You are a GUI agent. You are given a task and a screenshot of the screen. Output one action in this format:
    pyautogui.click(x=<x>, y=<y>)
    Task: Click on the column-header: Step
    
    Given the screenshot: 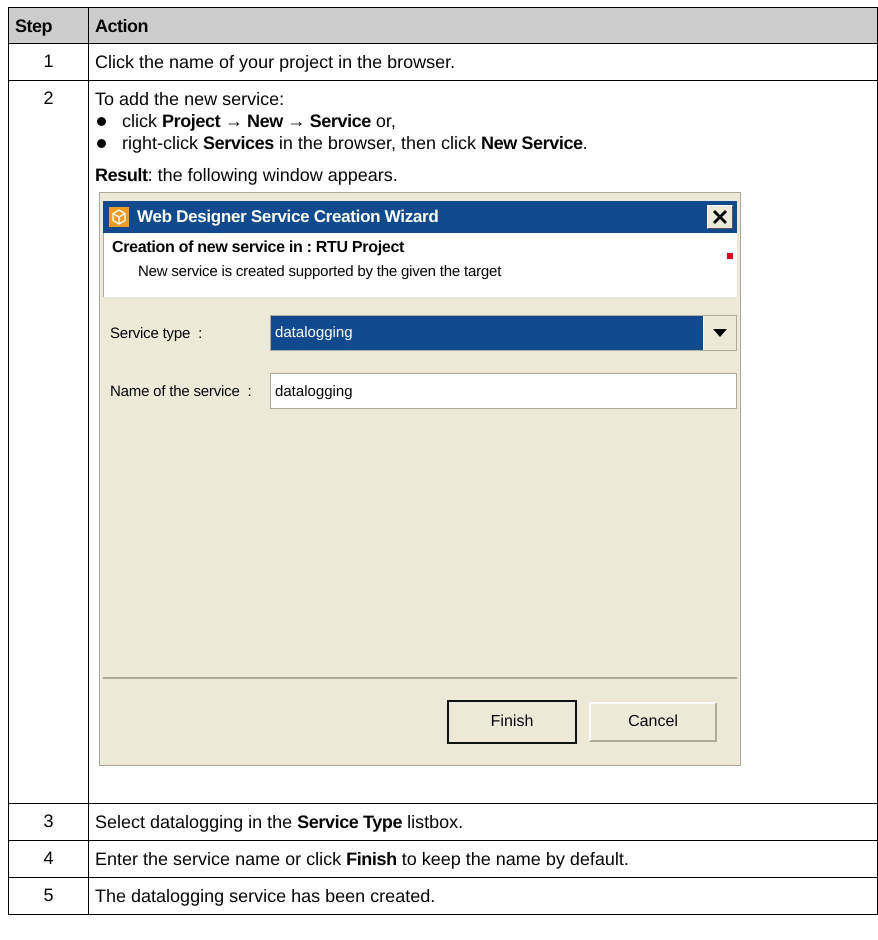 What is the action you would take?
    pyautogui.click(x=48, y=26)
    